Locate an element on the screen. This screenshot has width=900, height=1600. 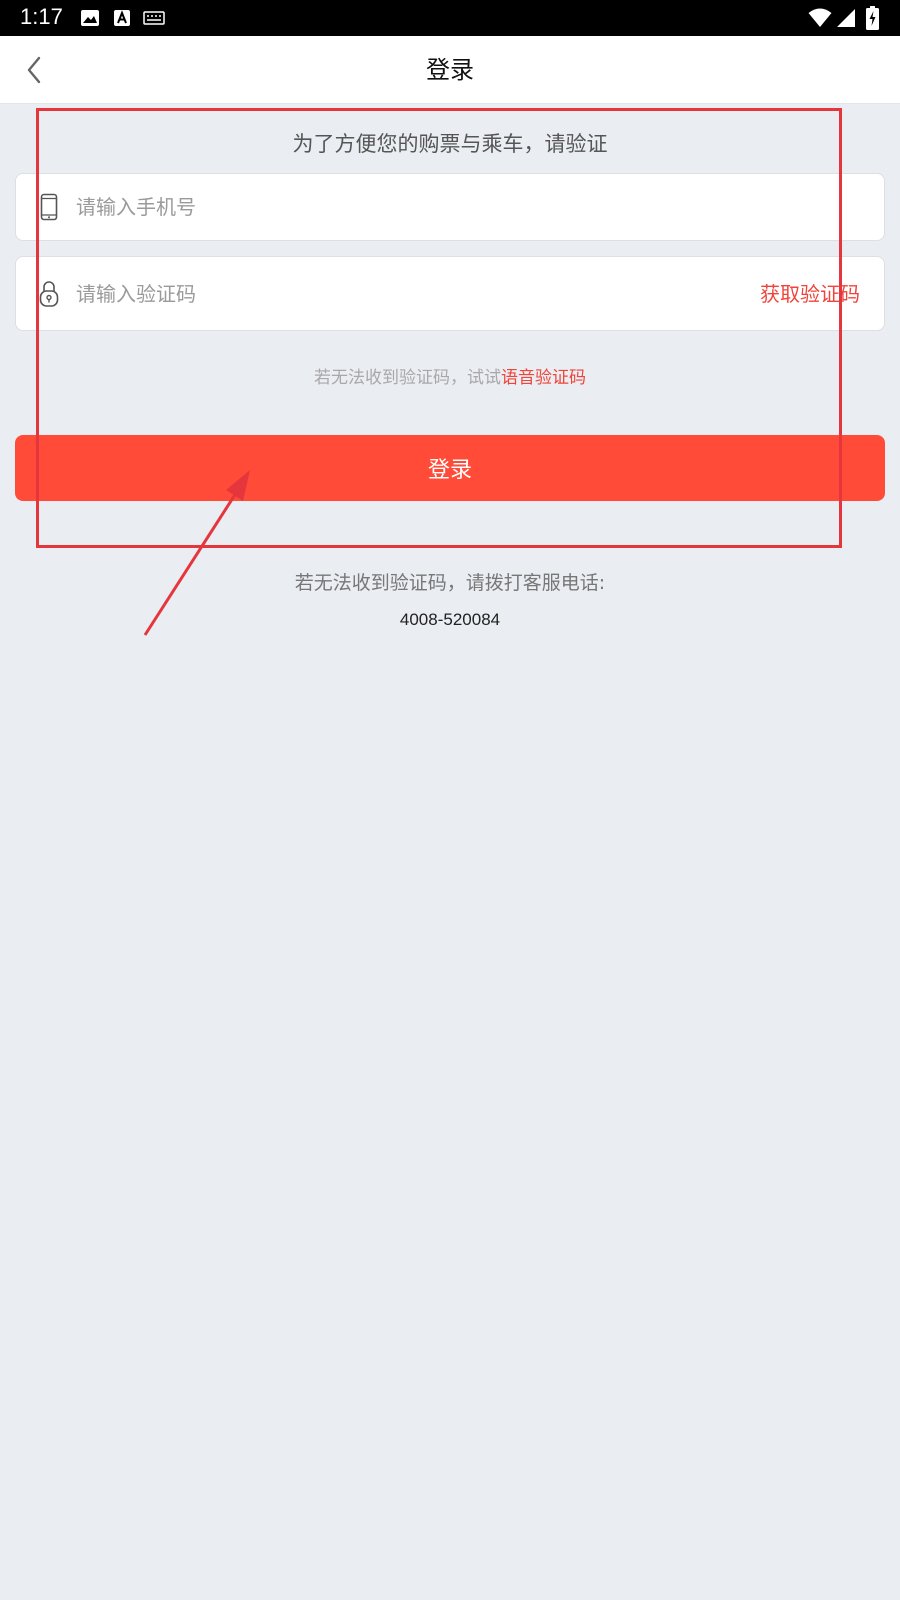
wifi-icon is located at coordinates (820, 18).